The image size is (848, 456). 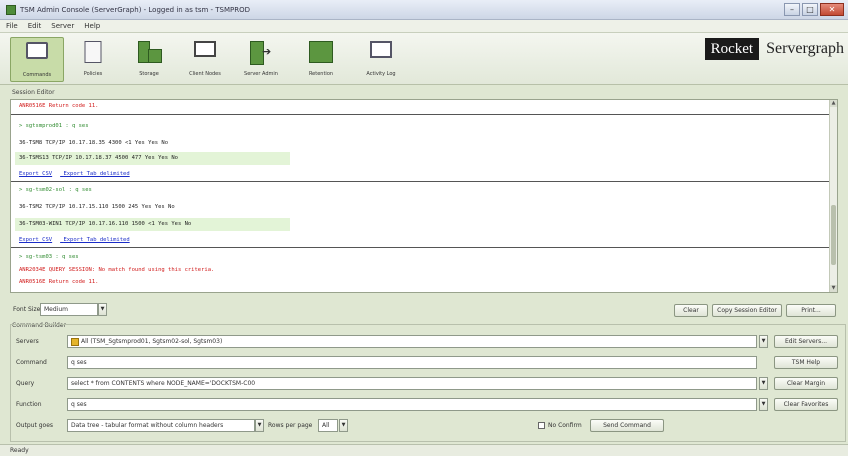 I want to click on menu-server: Server, so click(x=62, y=26).